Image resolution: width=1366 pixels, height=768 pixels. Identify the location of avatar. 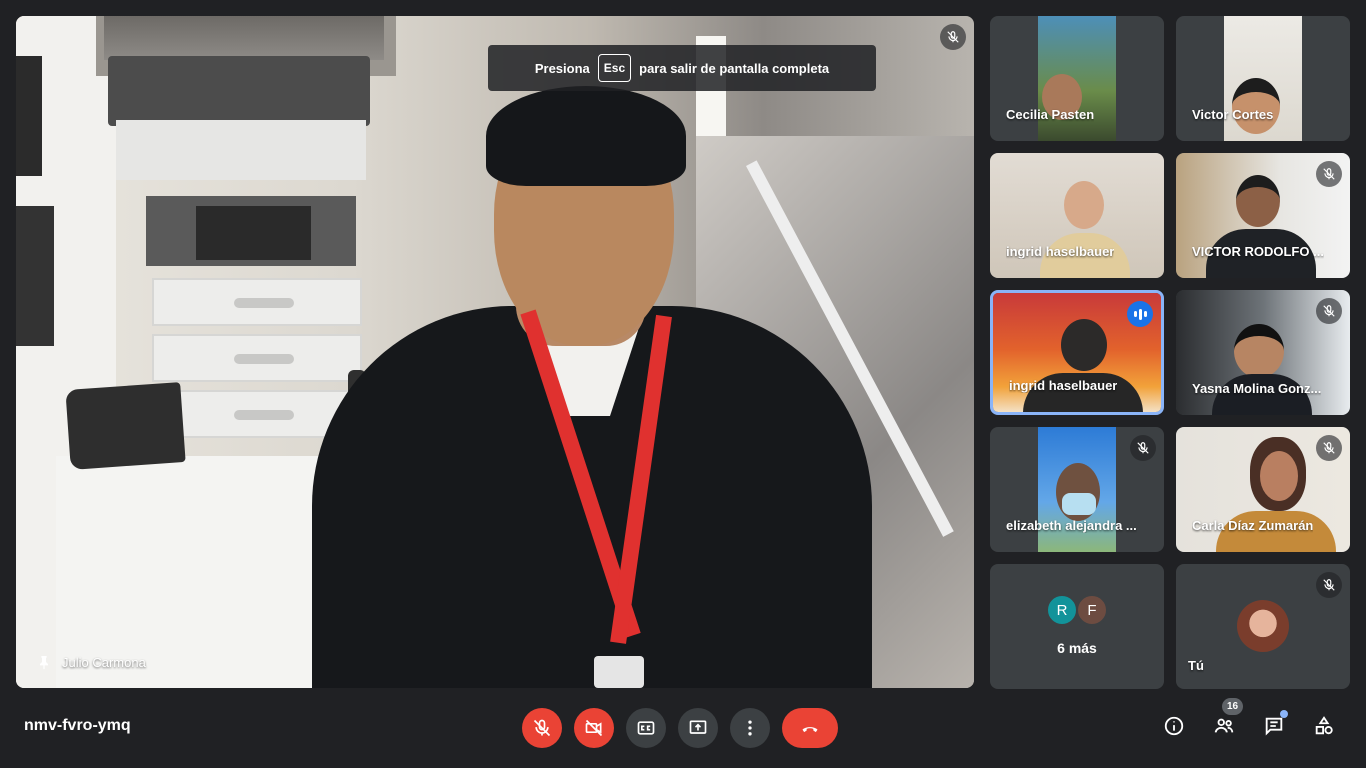
(1263, 626).